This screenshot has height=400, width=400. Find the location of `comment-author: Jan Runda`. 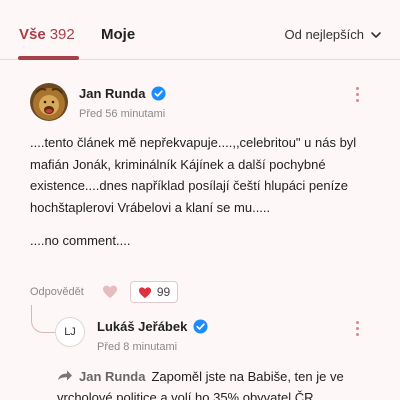

comment-author: Jan Runda is located at coordinates (122, 93).